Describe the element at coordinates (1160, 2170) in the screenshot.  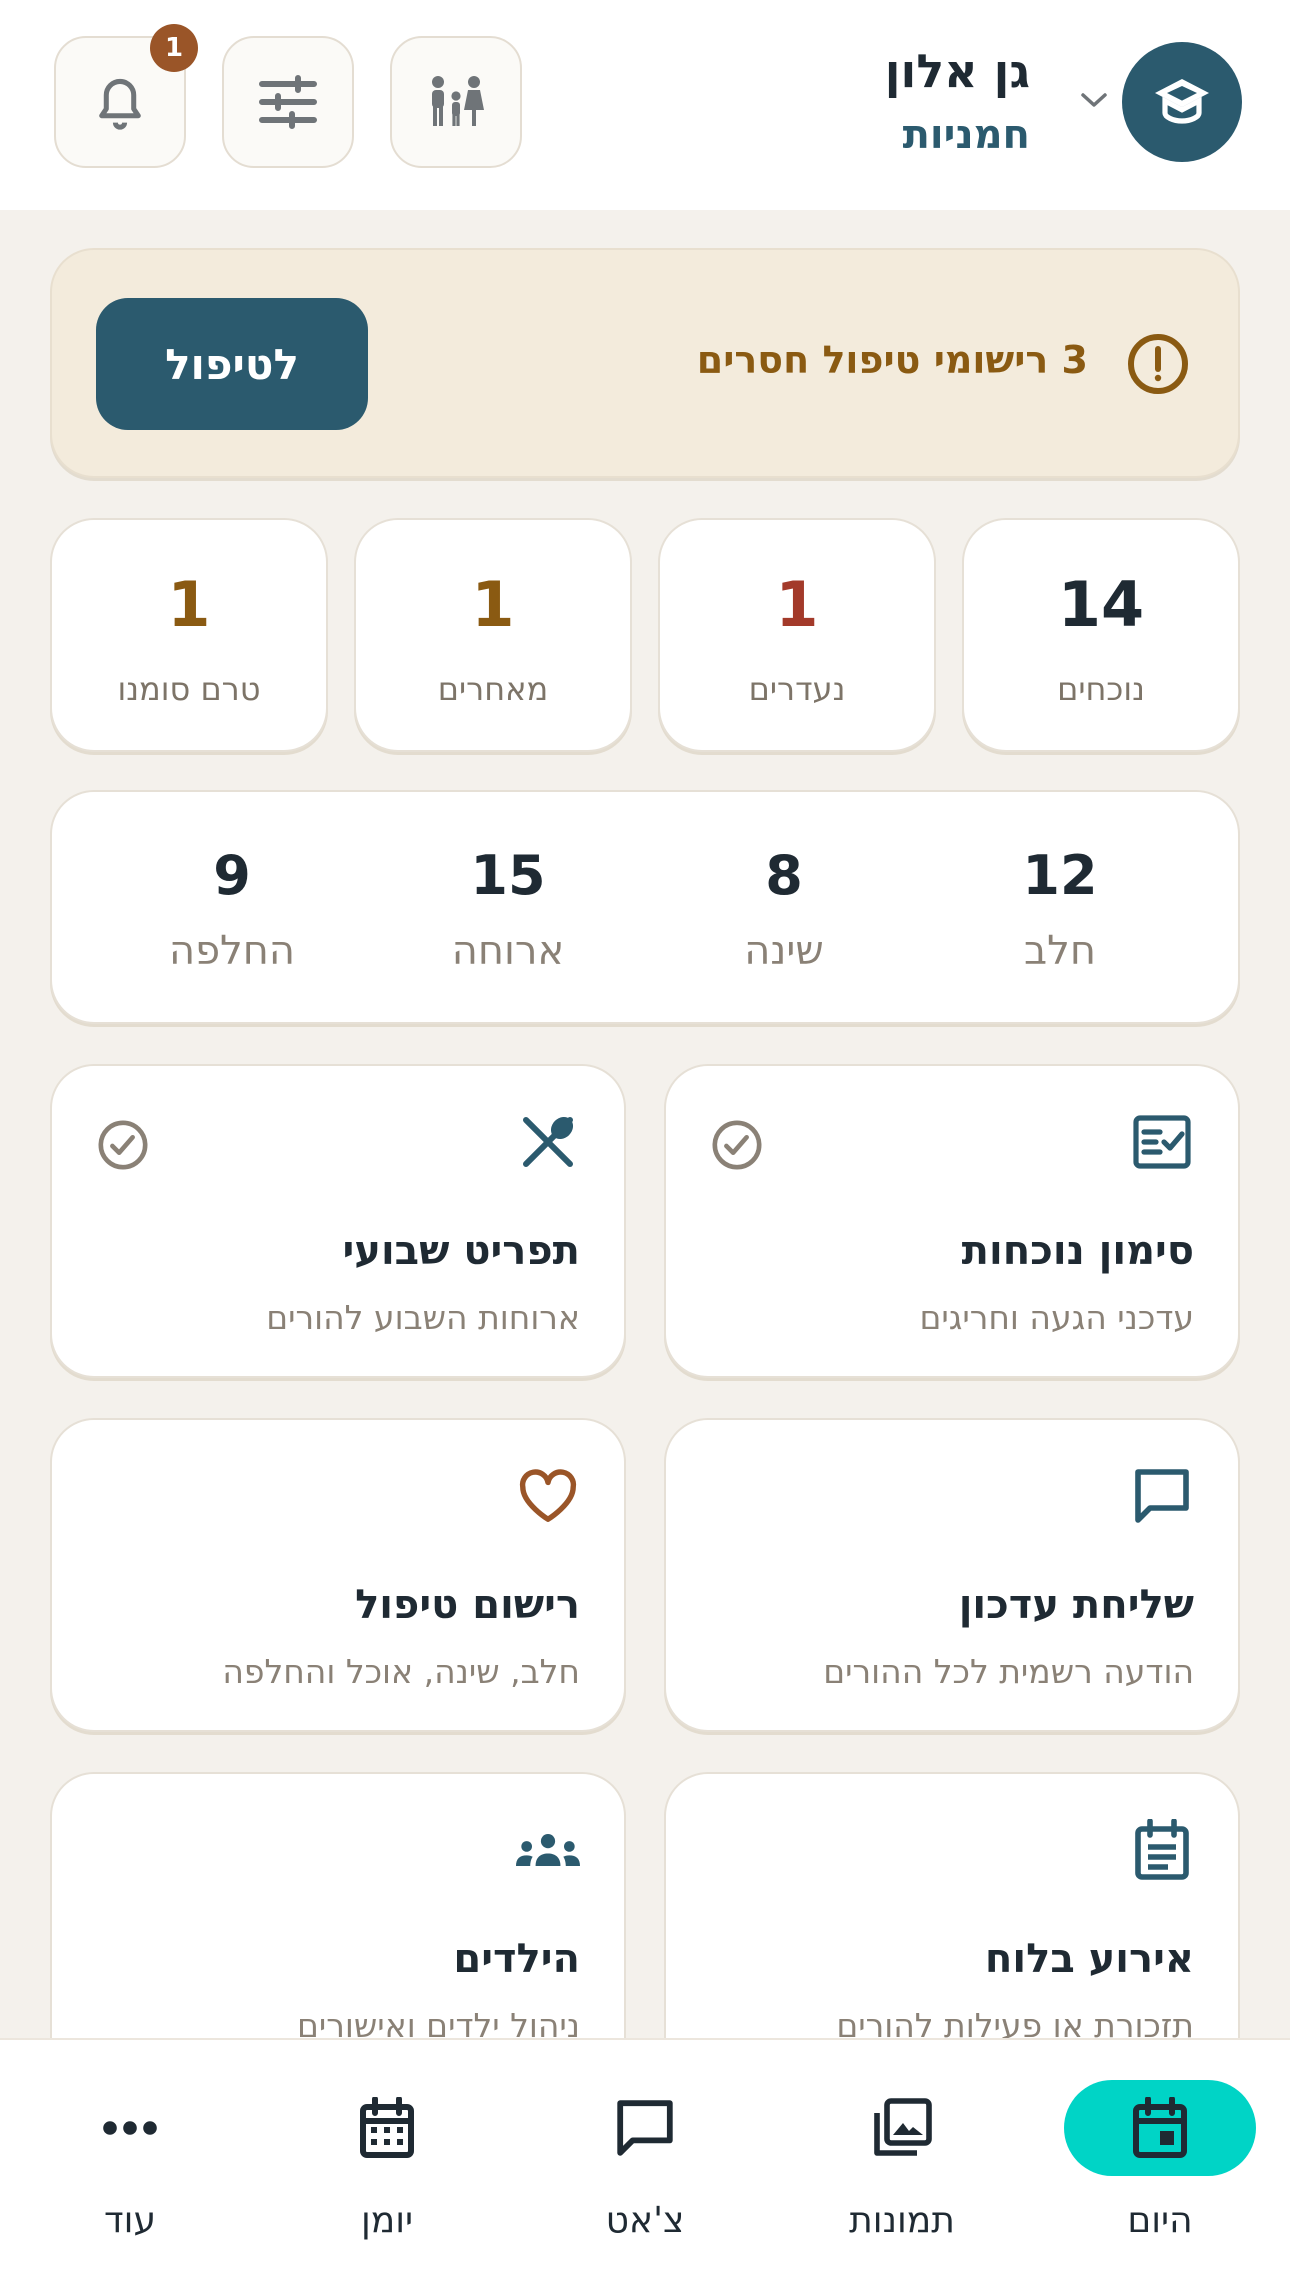
I see `nav-today: היום` at that location.